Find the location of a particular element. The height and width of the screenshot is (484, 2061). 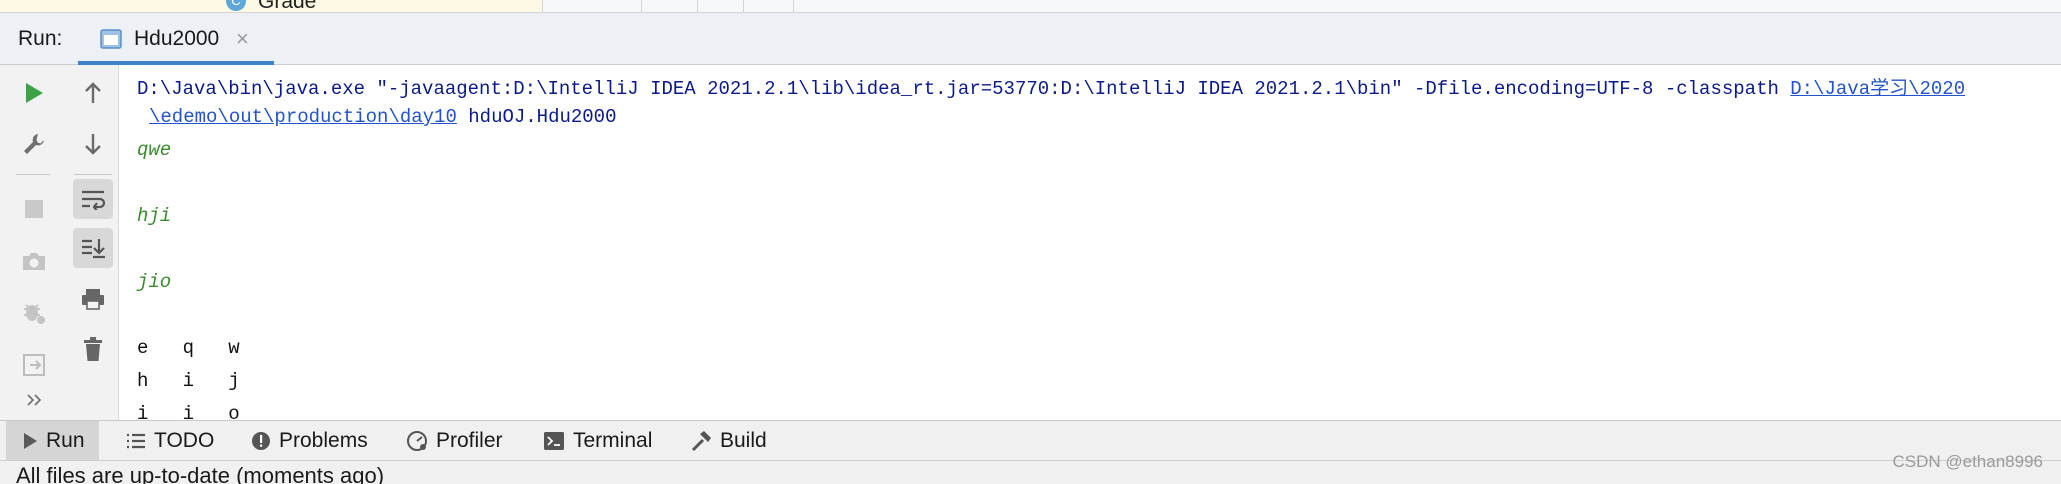

editor-tab-strip: C Grade is located at coordinates (1030, 6).